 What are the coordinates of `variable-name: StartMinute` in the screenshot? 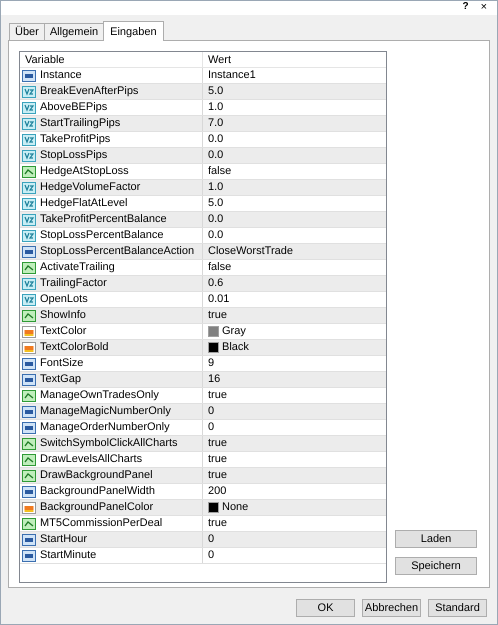 It's located at (68, 555).